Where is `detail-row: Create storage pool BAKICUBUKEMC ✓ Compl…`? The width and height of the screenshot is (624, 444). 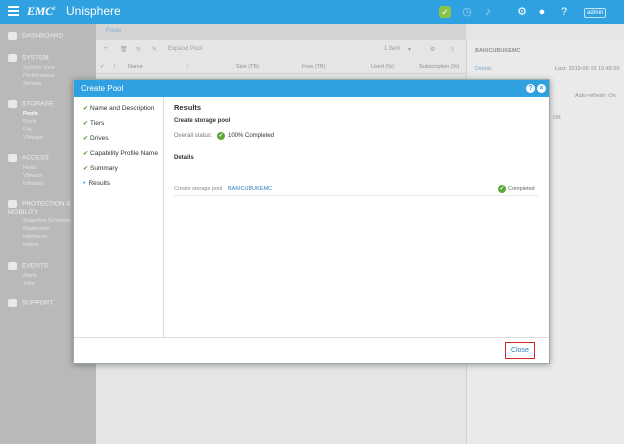
detail-row: Create storage pool BAKICUBUKEMC ✓ Compl… is located at coordinates (356, 190).